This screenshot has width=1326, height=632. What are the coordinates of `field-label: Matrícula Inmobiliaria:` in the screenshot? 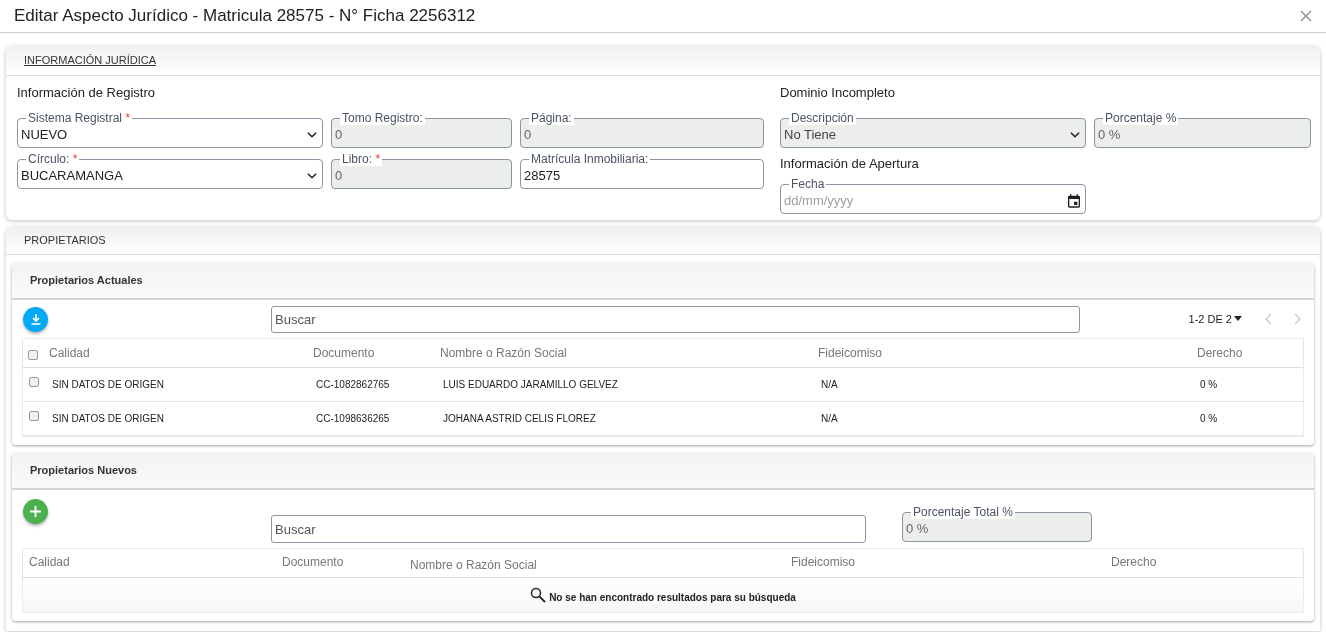 It's located at (590, 159).